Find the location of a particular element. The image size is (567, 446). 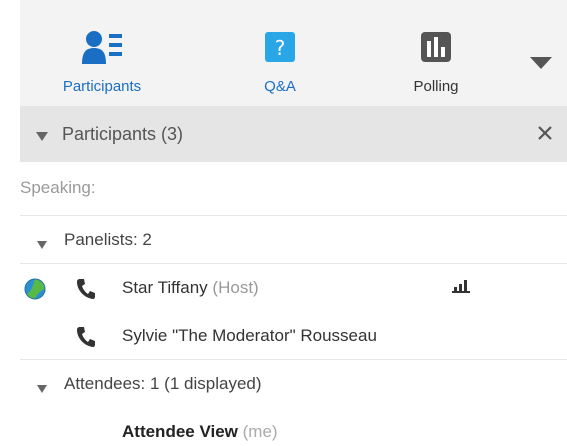

attendees-label: Attendees: 1 (1 displayed) is located at coordinates (163, 383).